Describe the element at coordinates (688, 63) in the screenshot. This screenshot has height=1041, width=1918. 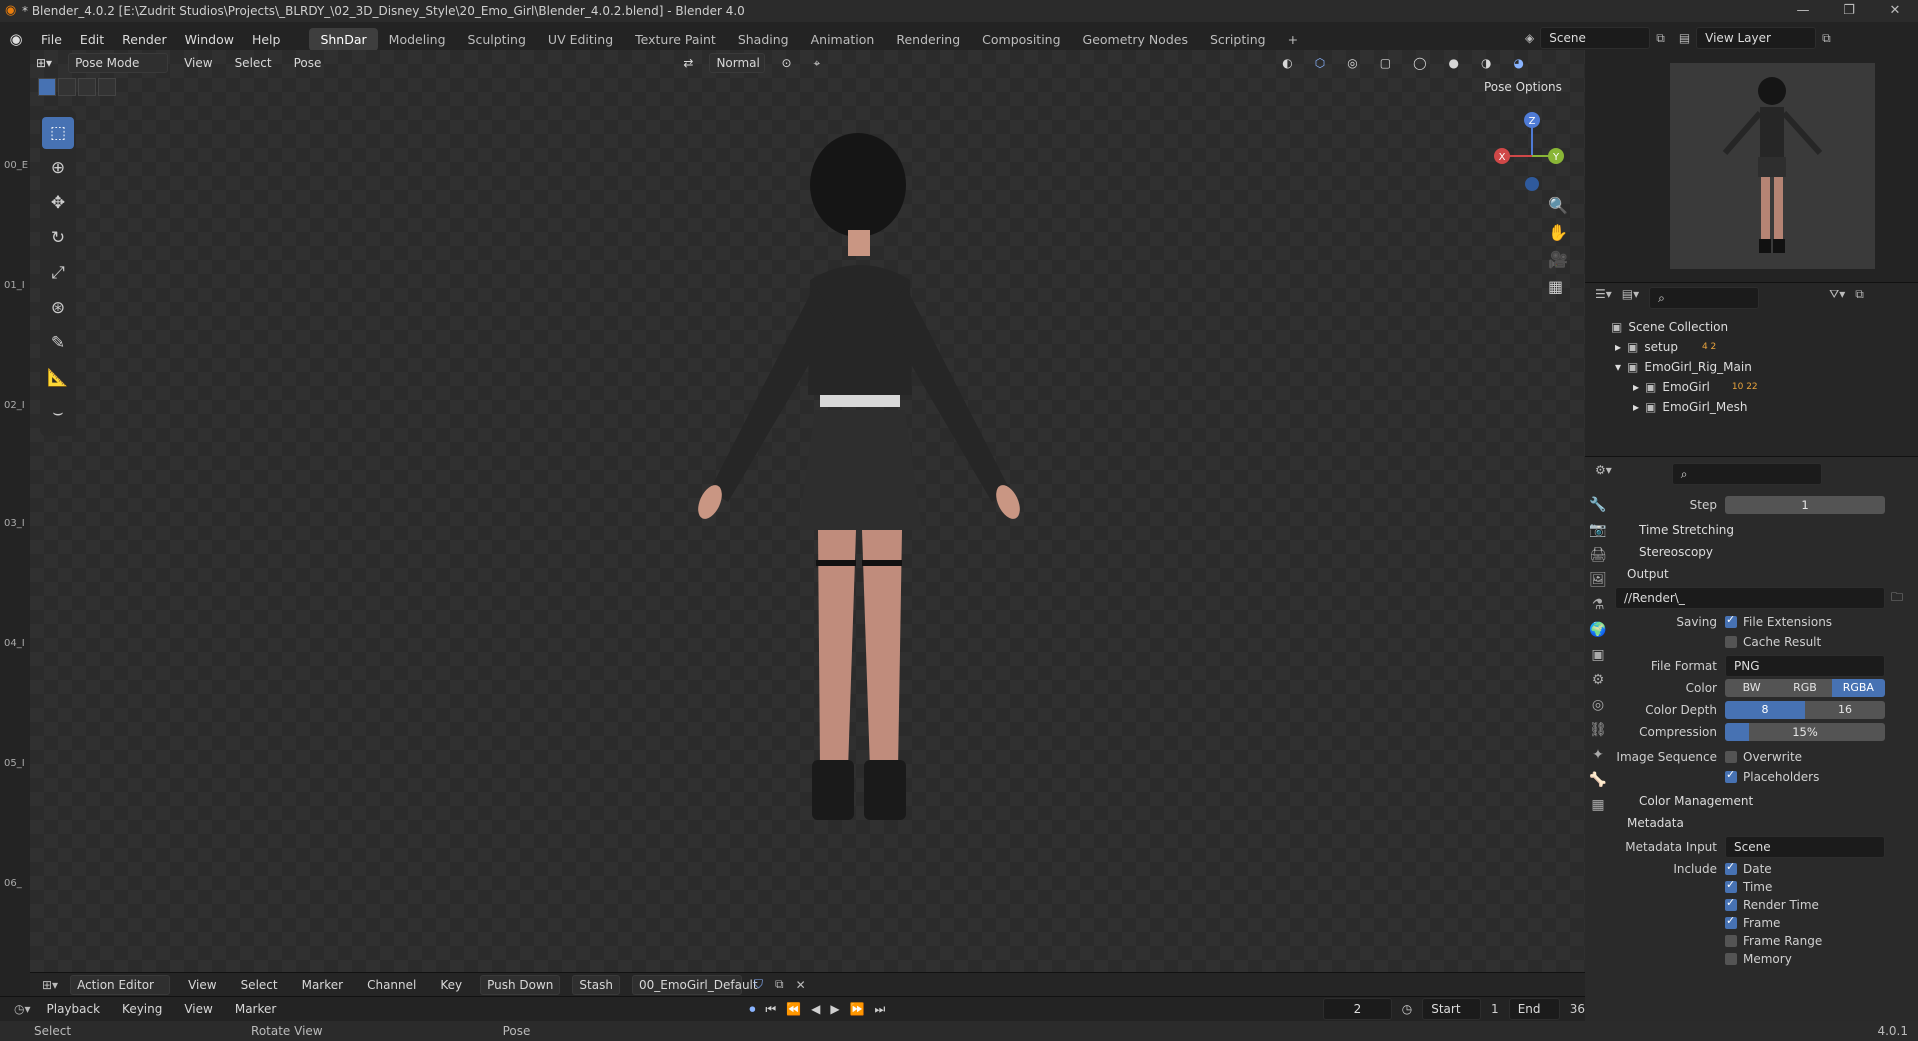
I see `orientation-icon: ⇄` at that location.